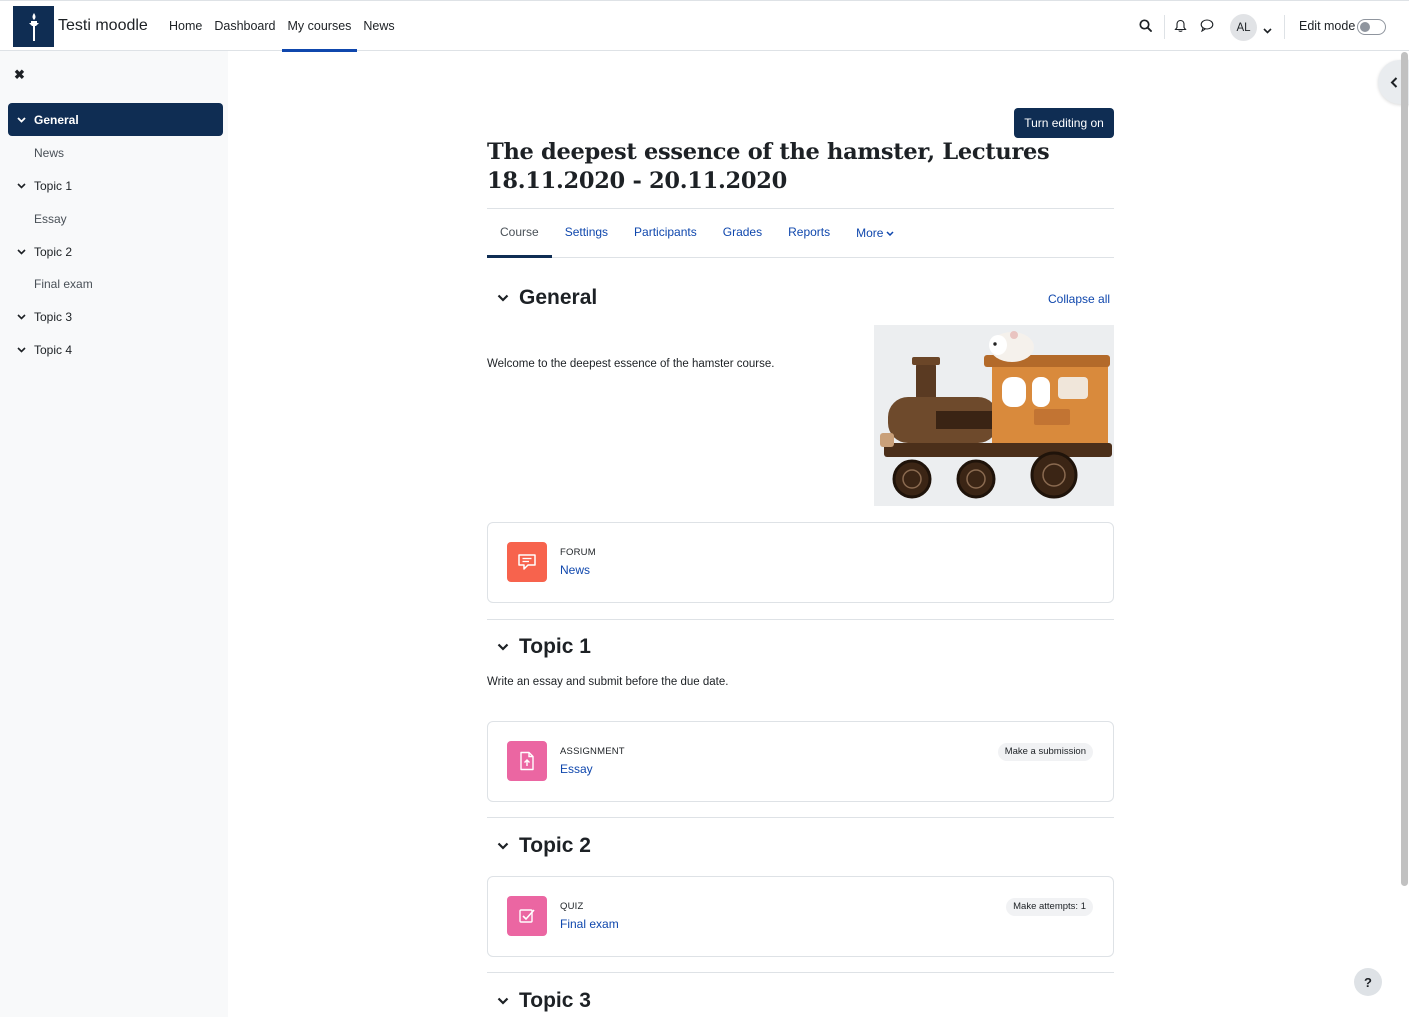 This screenshot has width=1409, height=1017. I want to click on section-title: Topic 2, so click(555, 846).